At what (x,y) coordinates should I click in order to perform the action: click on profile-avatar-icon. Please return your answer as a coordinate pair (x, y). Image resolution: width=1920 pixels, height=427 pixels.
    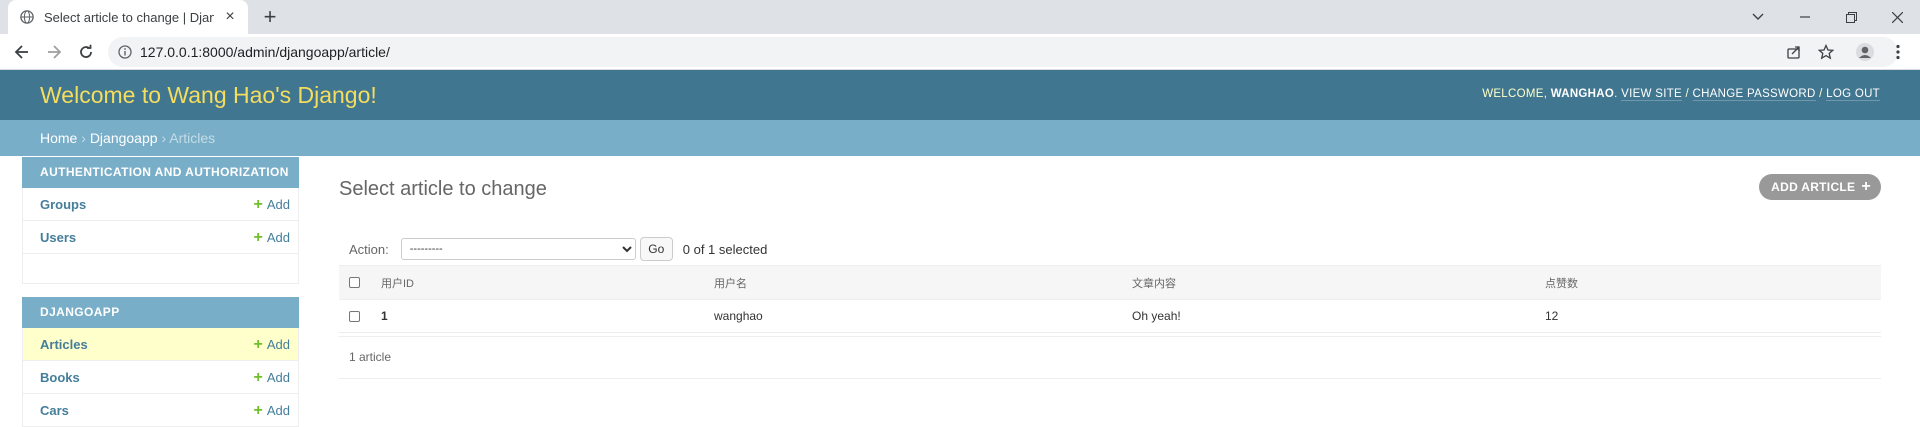
    Looking at the image, I should click on (1865, 52).